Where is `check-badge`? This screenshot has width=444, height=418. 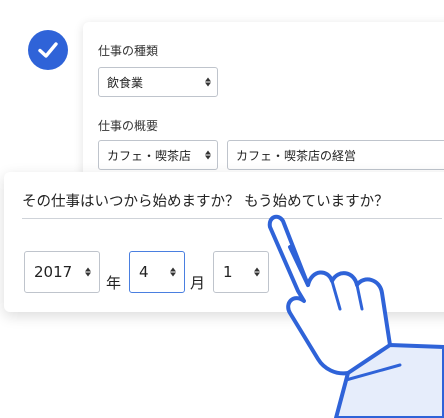 check-badge is located at coordinates (48, 50).